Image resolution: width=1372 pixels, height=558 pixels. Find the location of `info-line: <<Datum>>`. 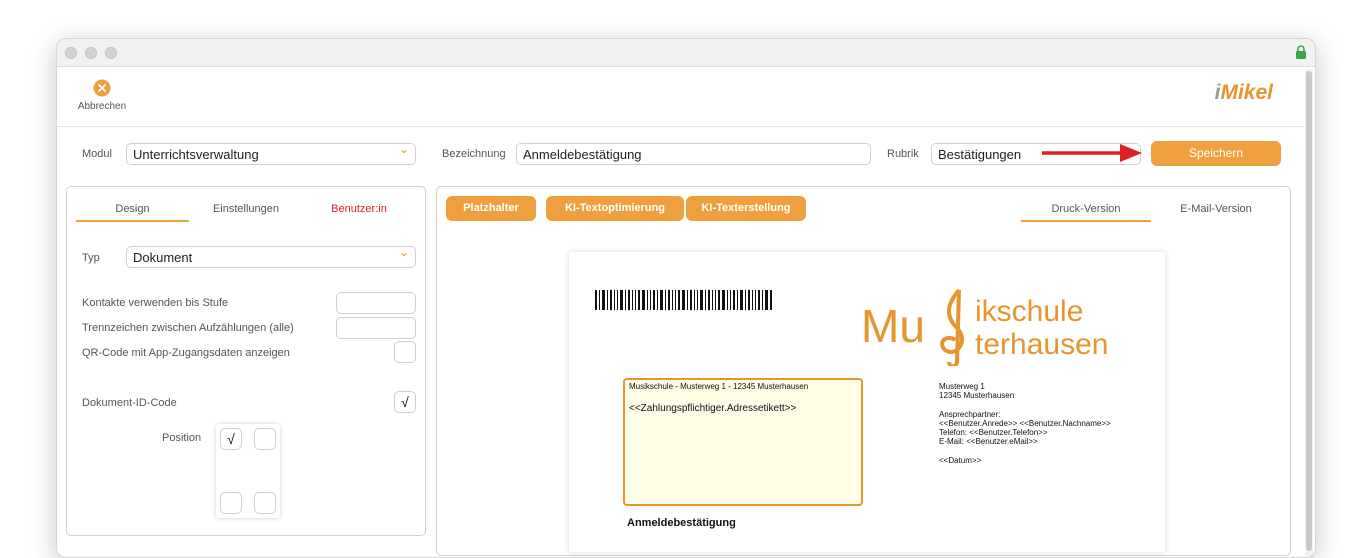

info-line: <<Datum>> is located at coordinates (960, 460).